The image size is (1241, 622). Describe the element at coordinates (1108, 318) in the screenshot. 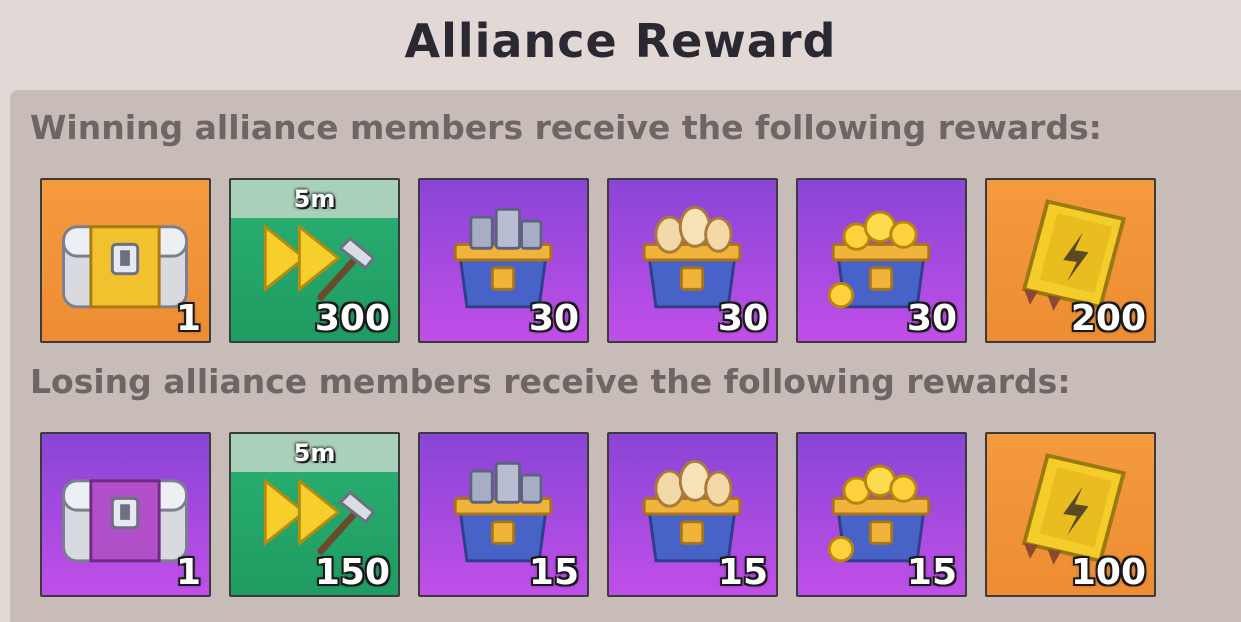

I see `reward-quantity: 200` at that location.